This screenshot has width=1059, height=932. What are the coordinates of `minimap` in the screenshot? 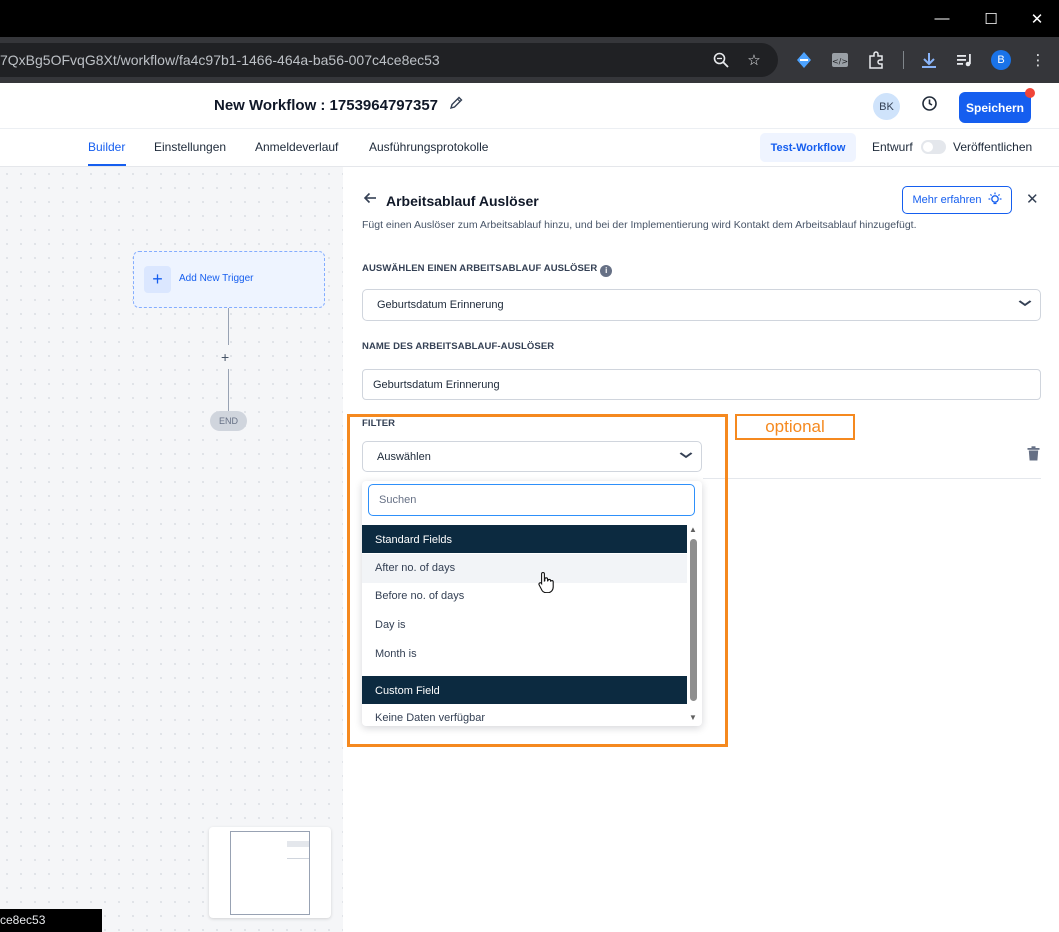 It's located at (270, 872).